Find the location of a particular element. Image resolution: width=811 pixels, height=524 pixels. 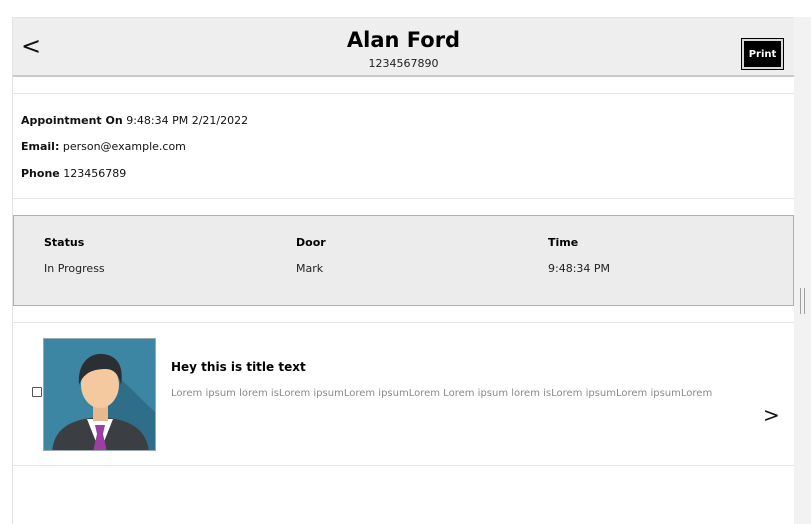

chevron-right-icon: > is located at coordinates (771, 415).